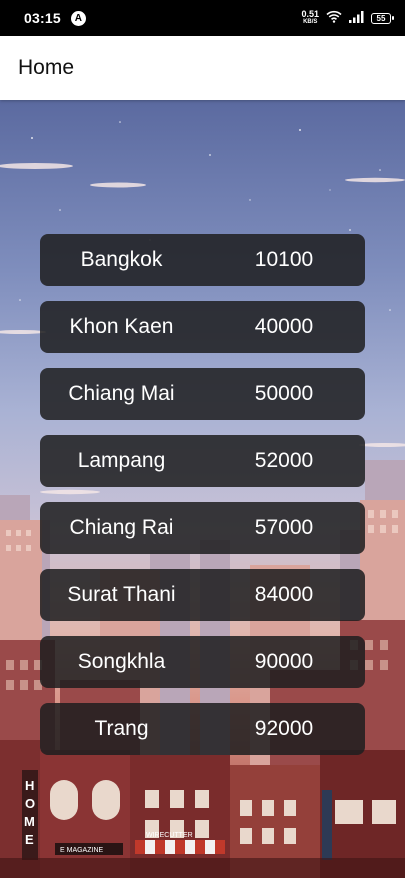  Describe the element at coordinates (202, 528) in the screenshot. I see `list-item: Chiang Rai 57000` at that location.